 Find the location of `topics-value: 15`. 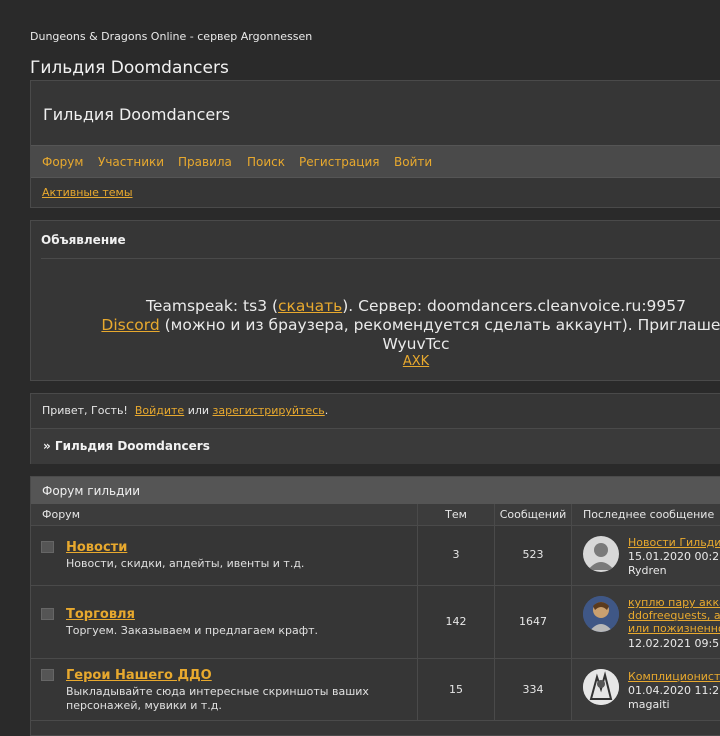

topics-value: 15 is located at coordinates (456, 689).